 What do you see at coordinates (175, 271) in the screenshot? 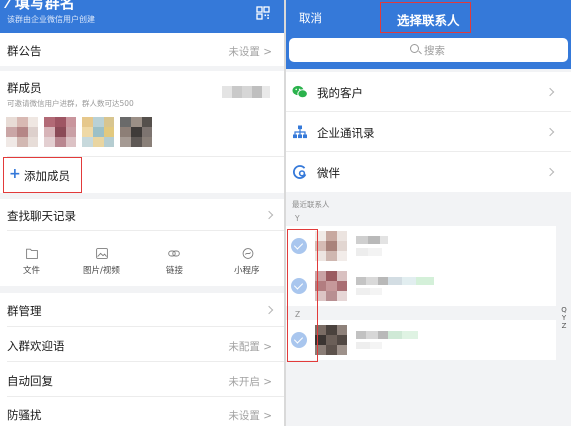
I see `links-label: 链接` at bounding box center [175, 271].